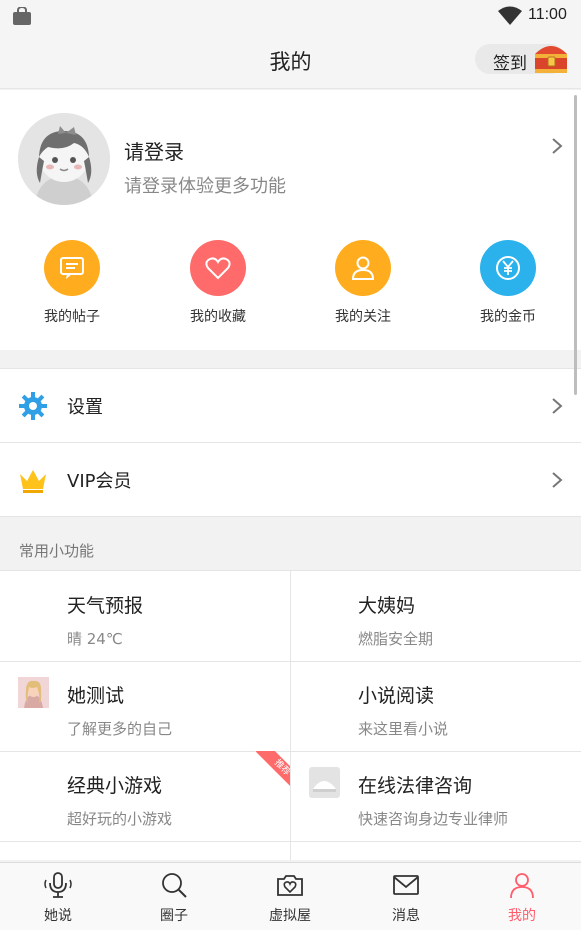 Image resolution: width=581 pixels, height=930 pixels. I want to click on my-following-button: 我的关注, so click(363, 283).